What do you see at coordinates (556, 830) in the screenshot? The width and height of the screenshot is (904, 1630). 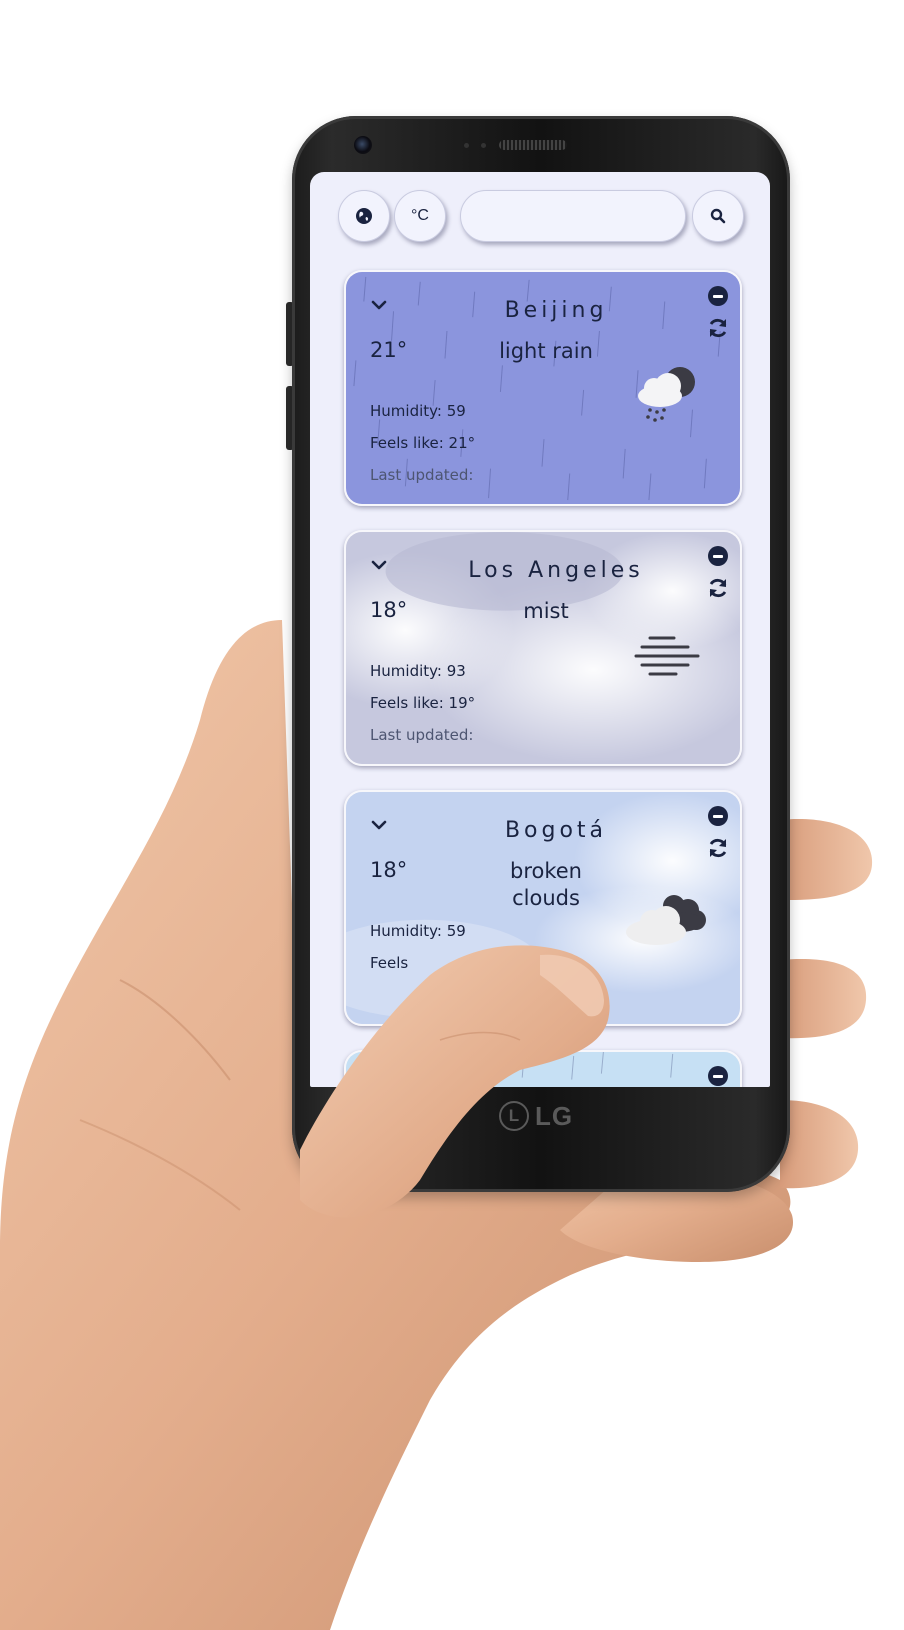 I see `city-name: Bogotá` at bounding box center [556, 830].